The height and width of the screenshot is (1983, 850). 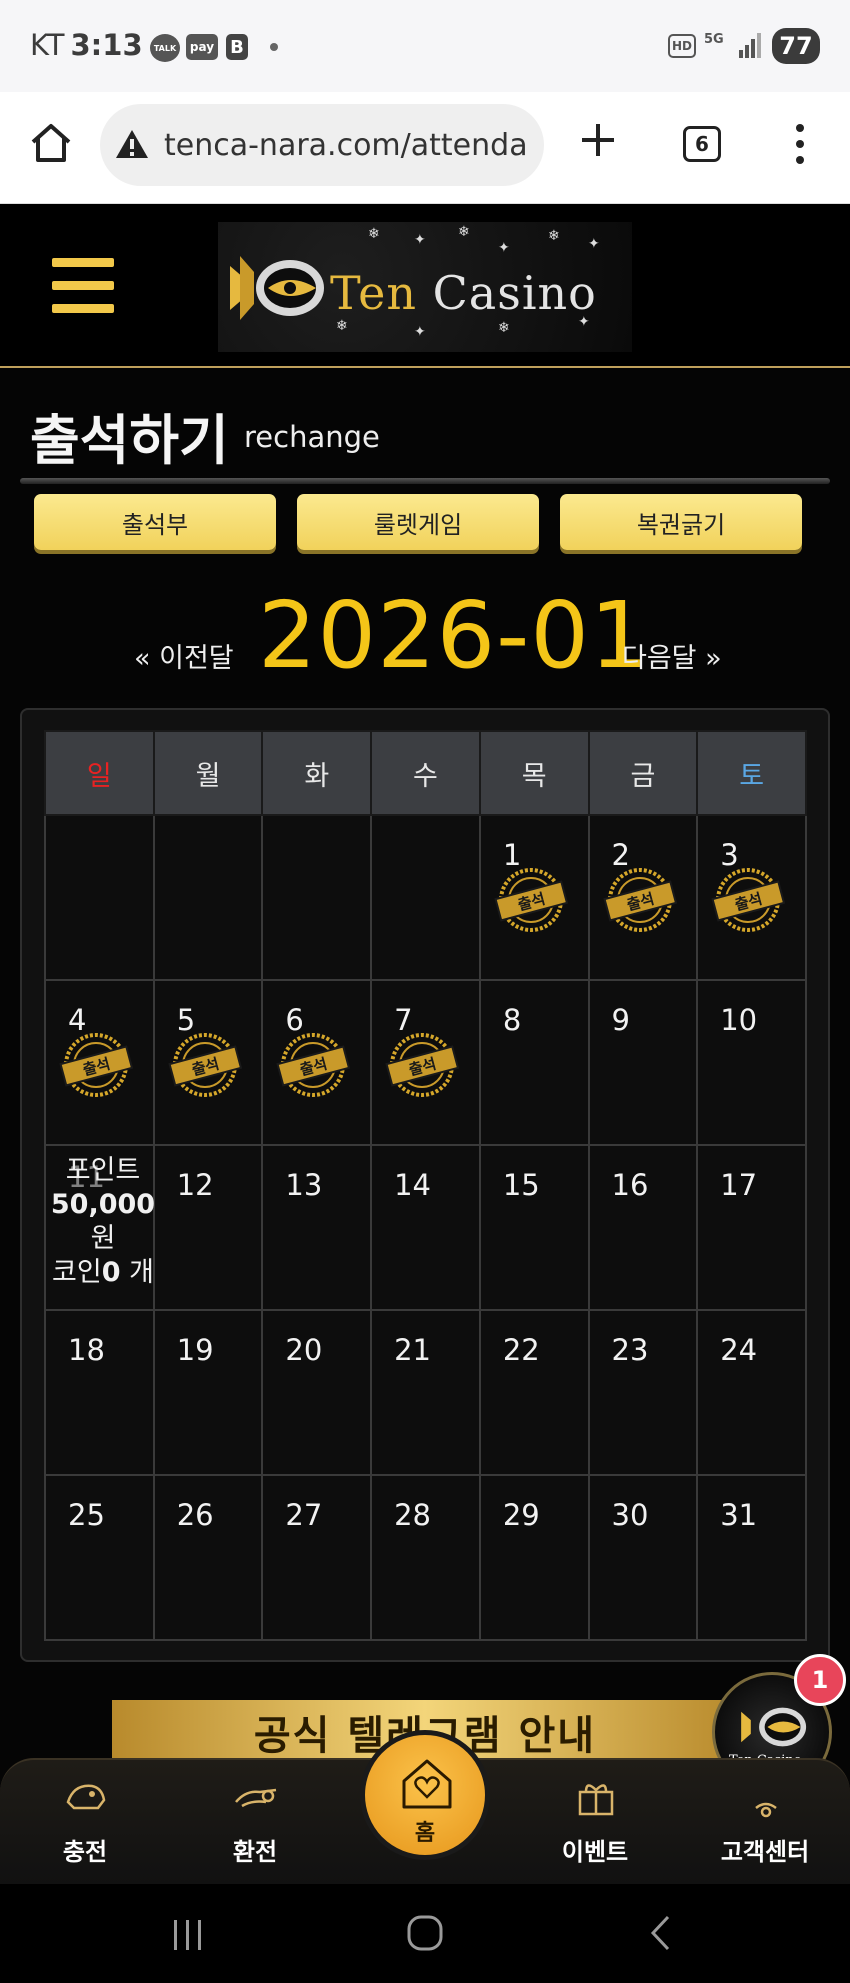 What do you see at coordinates (643, 1392) in the screenshot?
I see `calendar-day-cell: 23` at bounding box center [643, 1392].